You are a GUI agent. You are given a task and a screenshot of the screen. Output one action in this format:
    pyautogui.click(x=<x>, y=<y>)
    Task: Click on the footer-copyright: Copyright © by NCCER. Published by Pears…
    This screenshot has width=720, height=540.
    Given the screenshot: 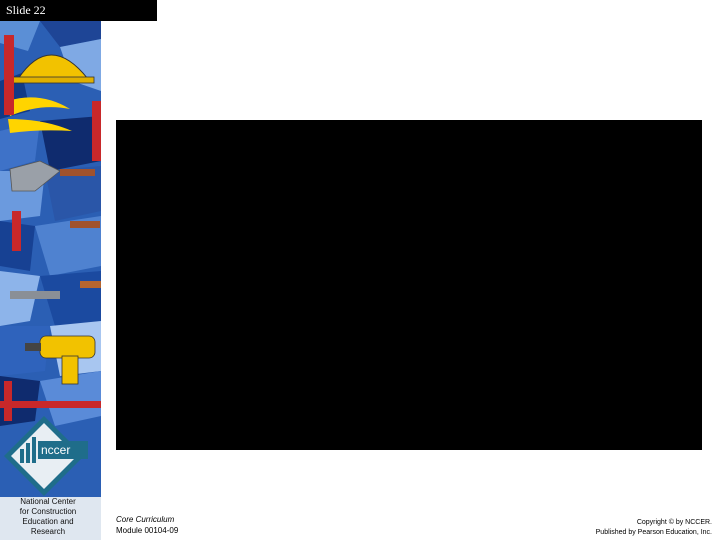 What is the action you would take?
    pyautogui.click(x=654, y=528)
    